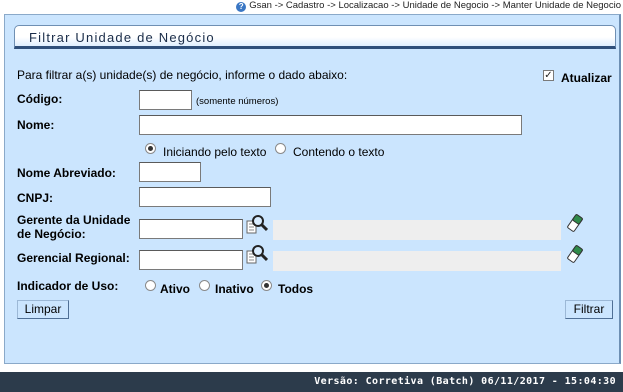 Image resolution: width=623 pixels, height=392 pixels. I want to click on gerente-code-input, so click(191, 229).